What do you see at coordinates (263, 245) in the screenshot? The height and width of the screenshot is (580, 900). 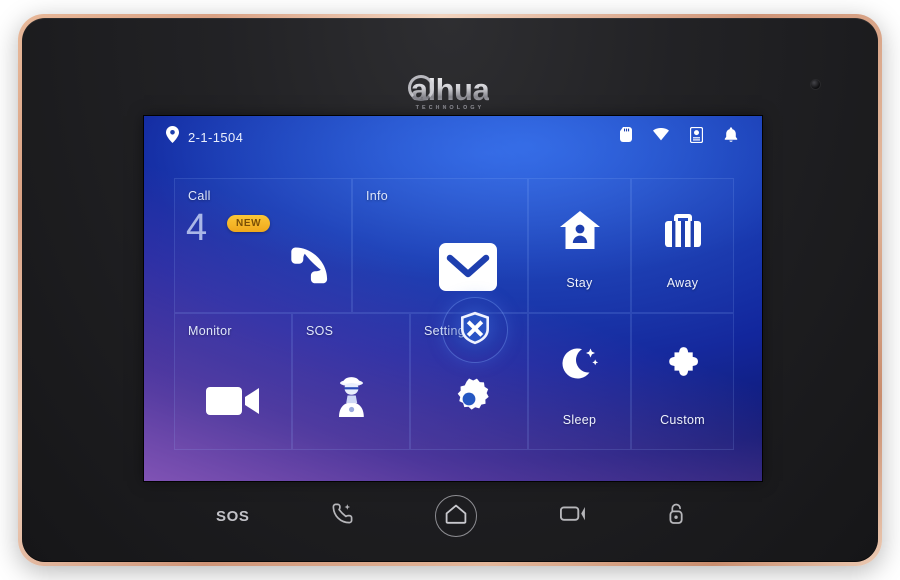 I see `tile-call: Call 4 NEW` at bounding box center [263, 245].